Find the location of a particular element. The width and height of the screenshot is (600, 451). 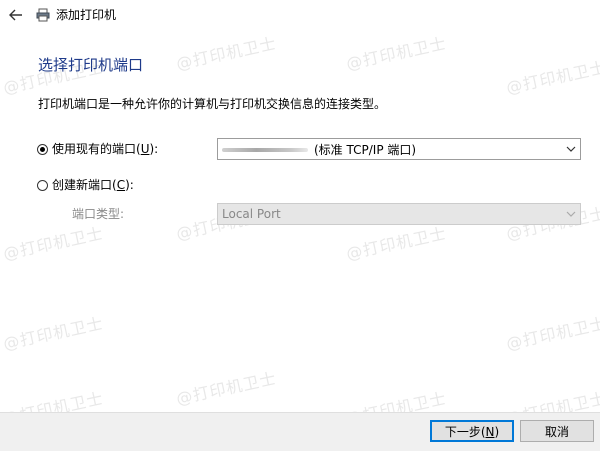

port-type-label: 端口类型: is located at coordinates (98, 214).